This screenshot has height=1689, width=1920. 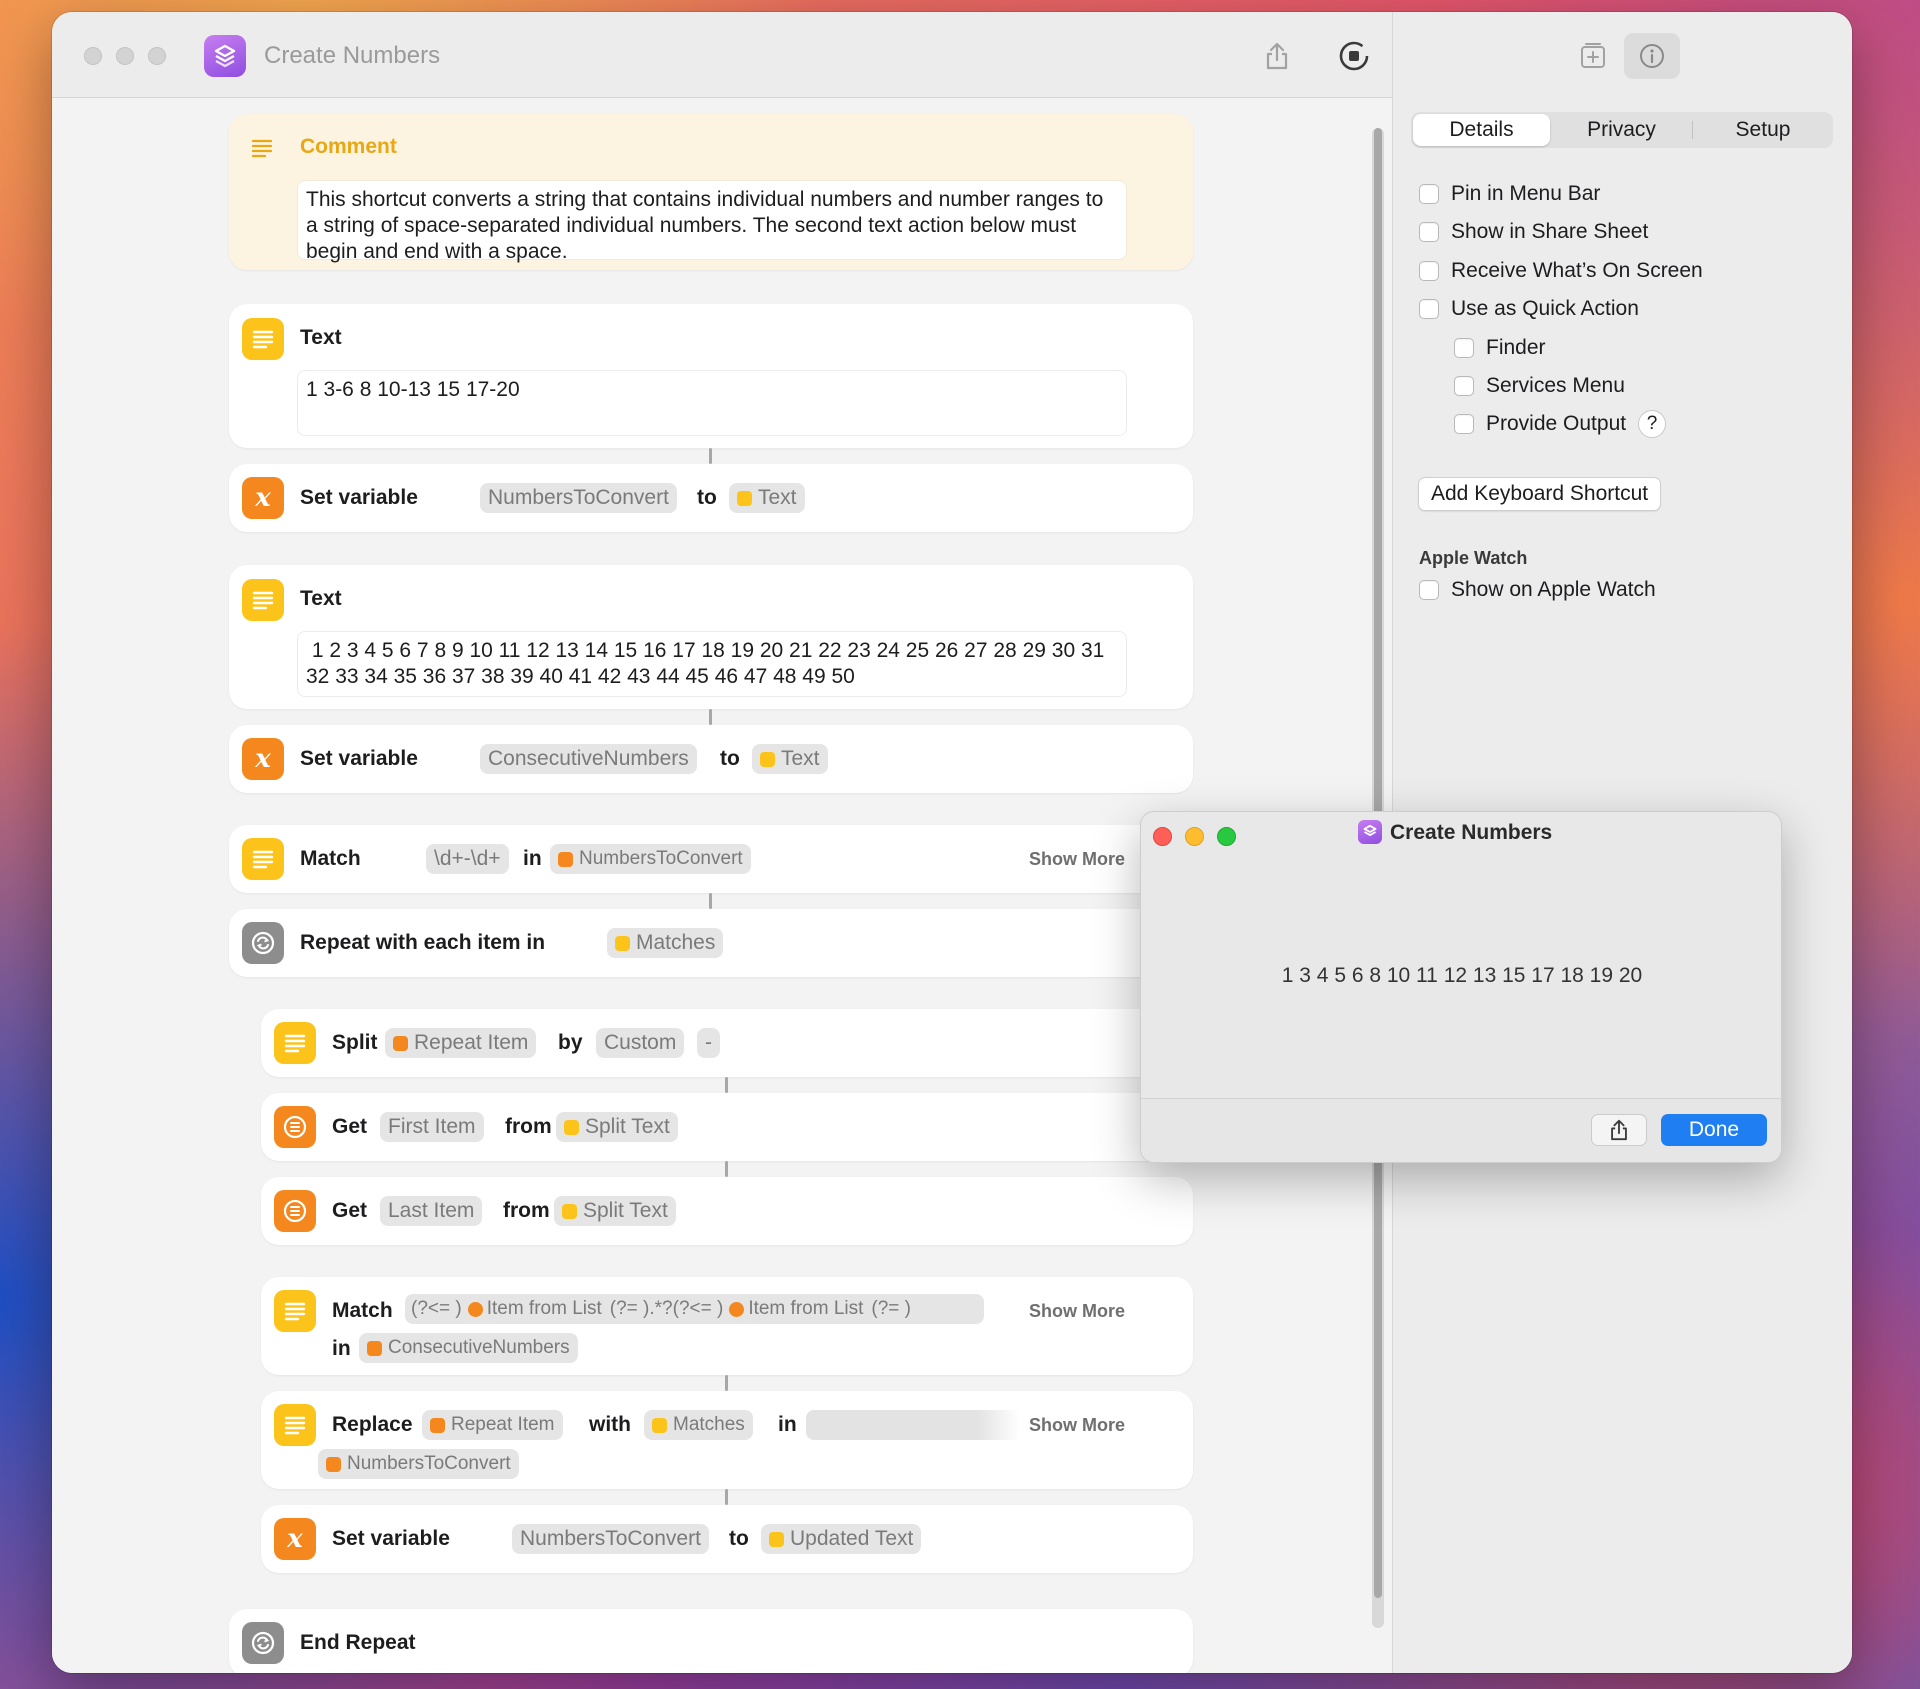 I want to click on text-input: 1 3-6 8 10-13 15 17-20, so click(x=712, y=403).